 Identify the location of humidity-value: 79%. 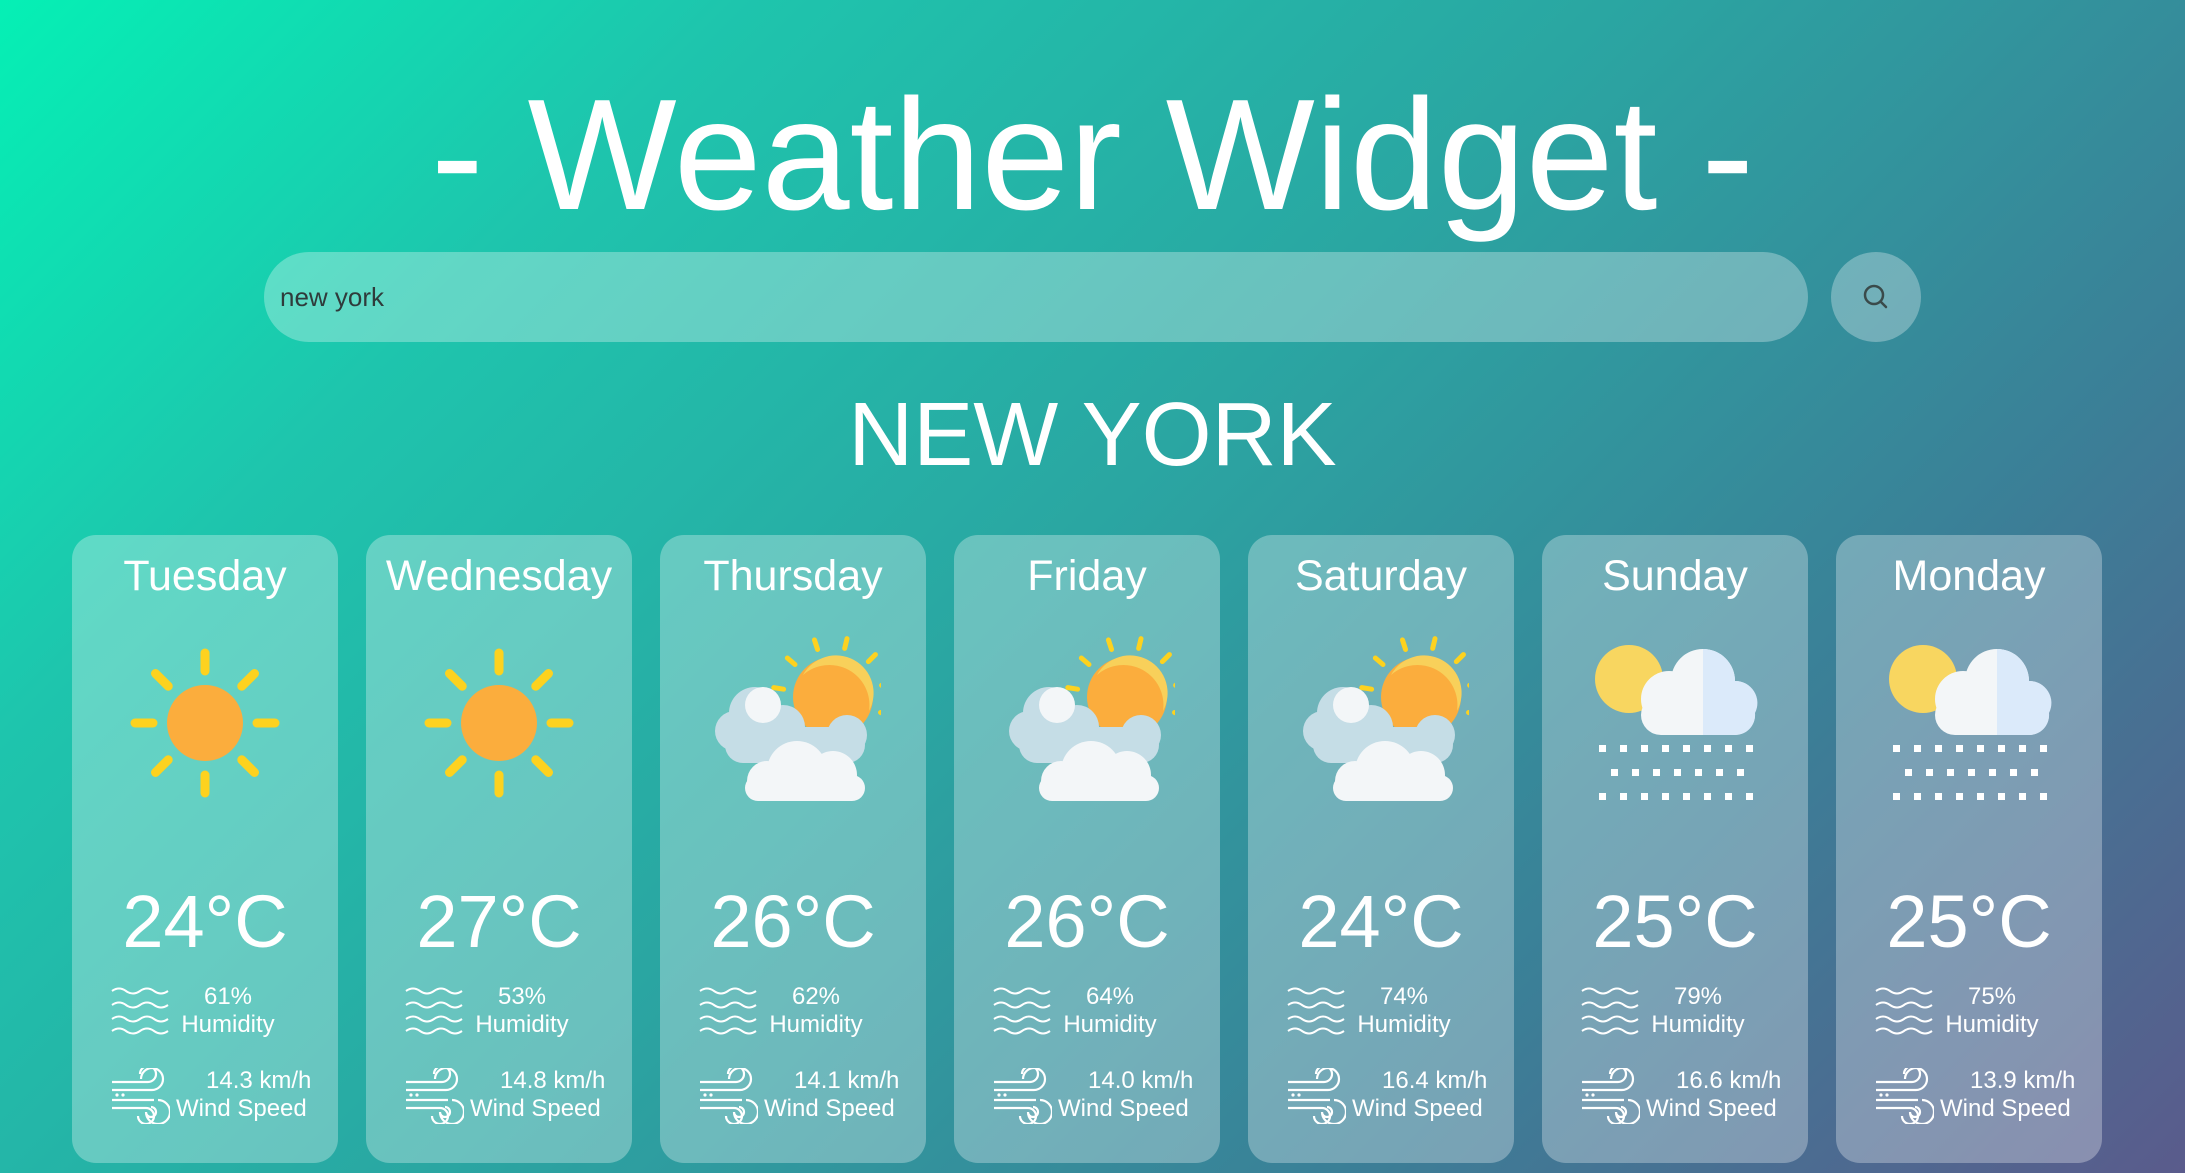
(1698, 996).